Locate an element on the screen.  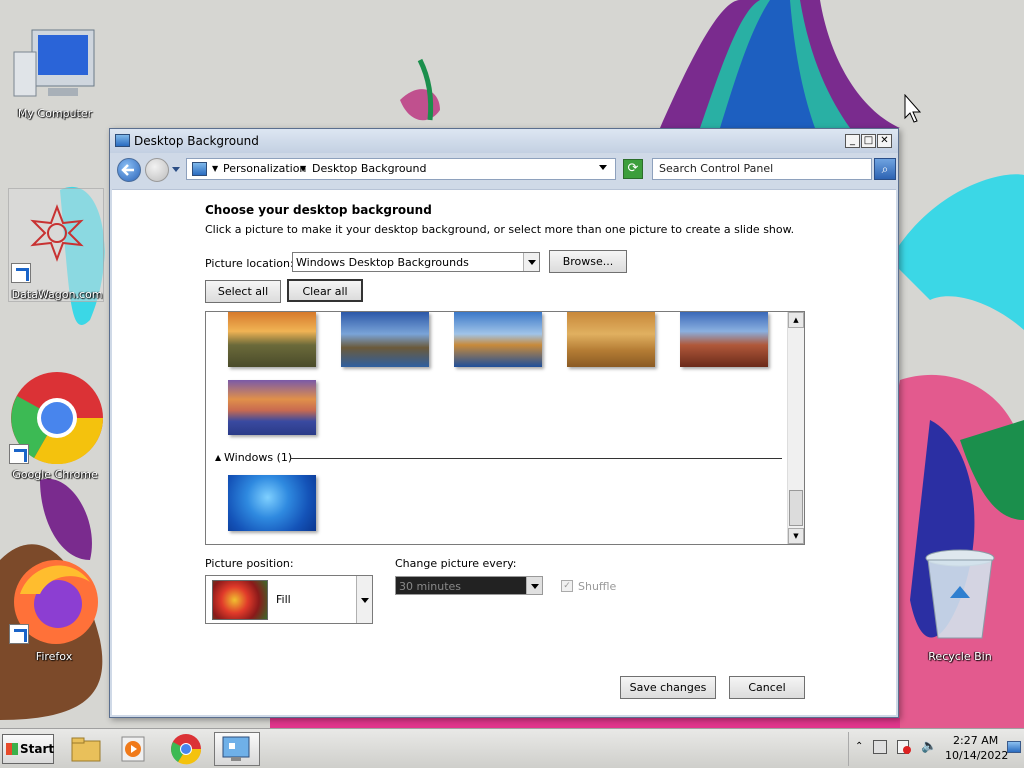
group-divider is located at coordinates (536, 458).